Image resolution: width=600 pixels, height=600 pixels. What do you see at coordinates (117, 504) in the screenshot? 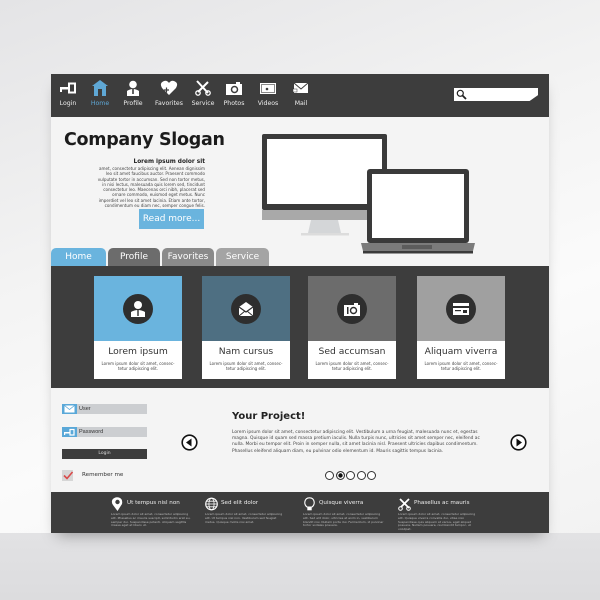
I see `location-pin-icon` at bounding box center [117, 504].